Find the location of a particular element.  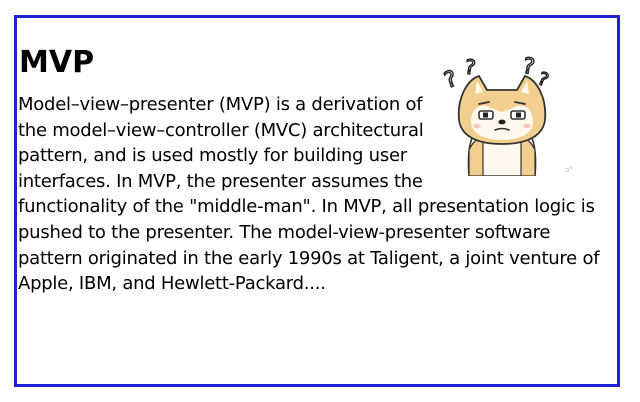

confused-shiba-dog-icon: ? ? ? ? ? is located at coordinates (512, 113).